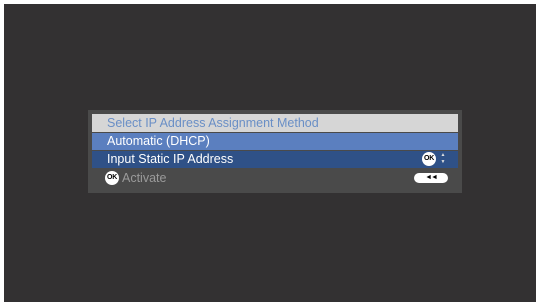 This screenshot has width=540, height=306. What do you see at coordinates (275, 159) in the screenshot?
I see `option-static-ip: Input Static IP Address OK ▲ ▼` at bounding box center [275, 159].